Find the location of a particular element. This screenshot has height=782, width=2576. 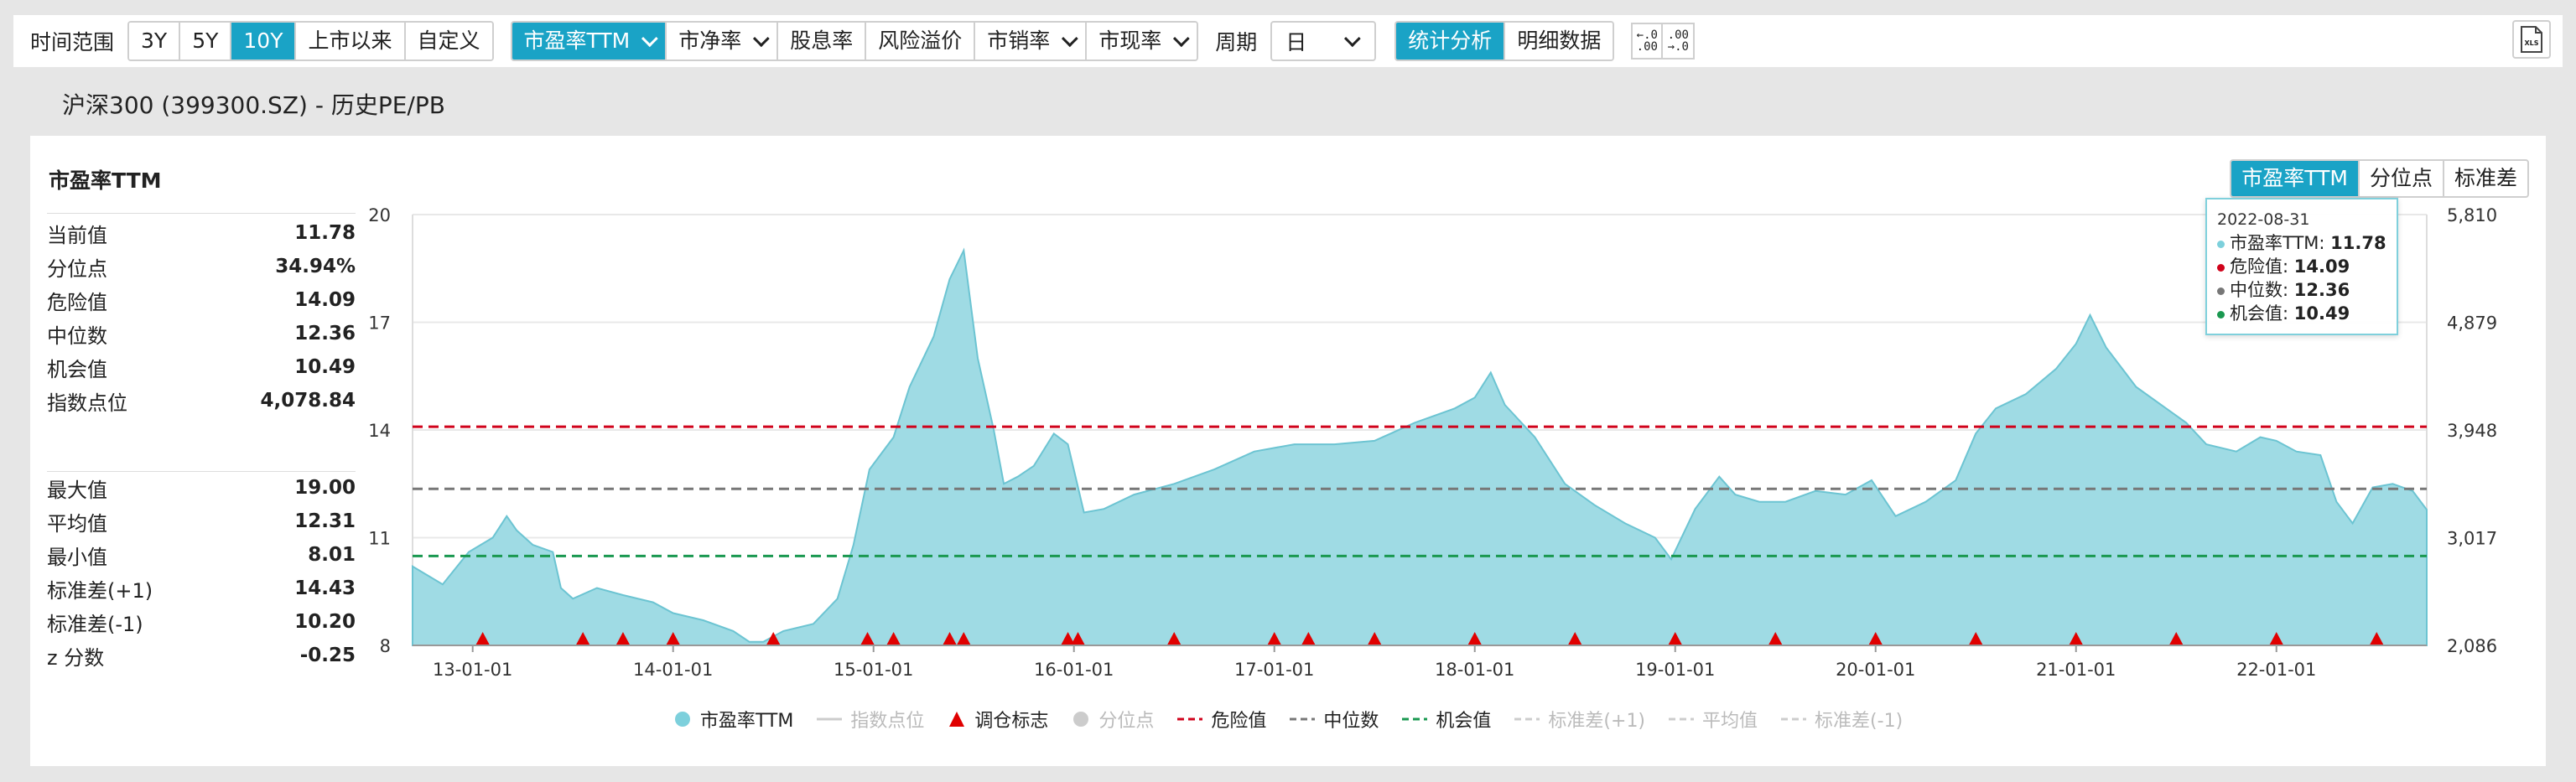

period-value: 日 is located at coordinates (1296, 42).